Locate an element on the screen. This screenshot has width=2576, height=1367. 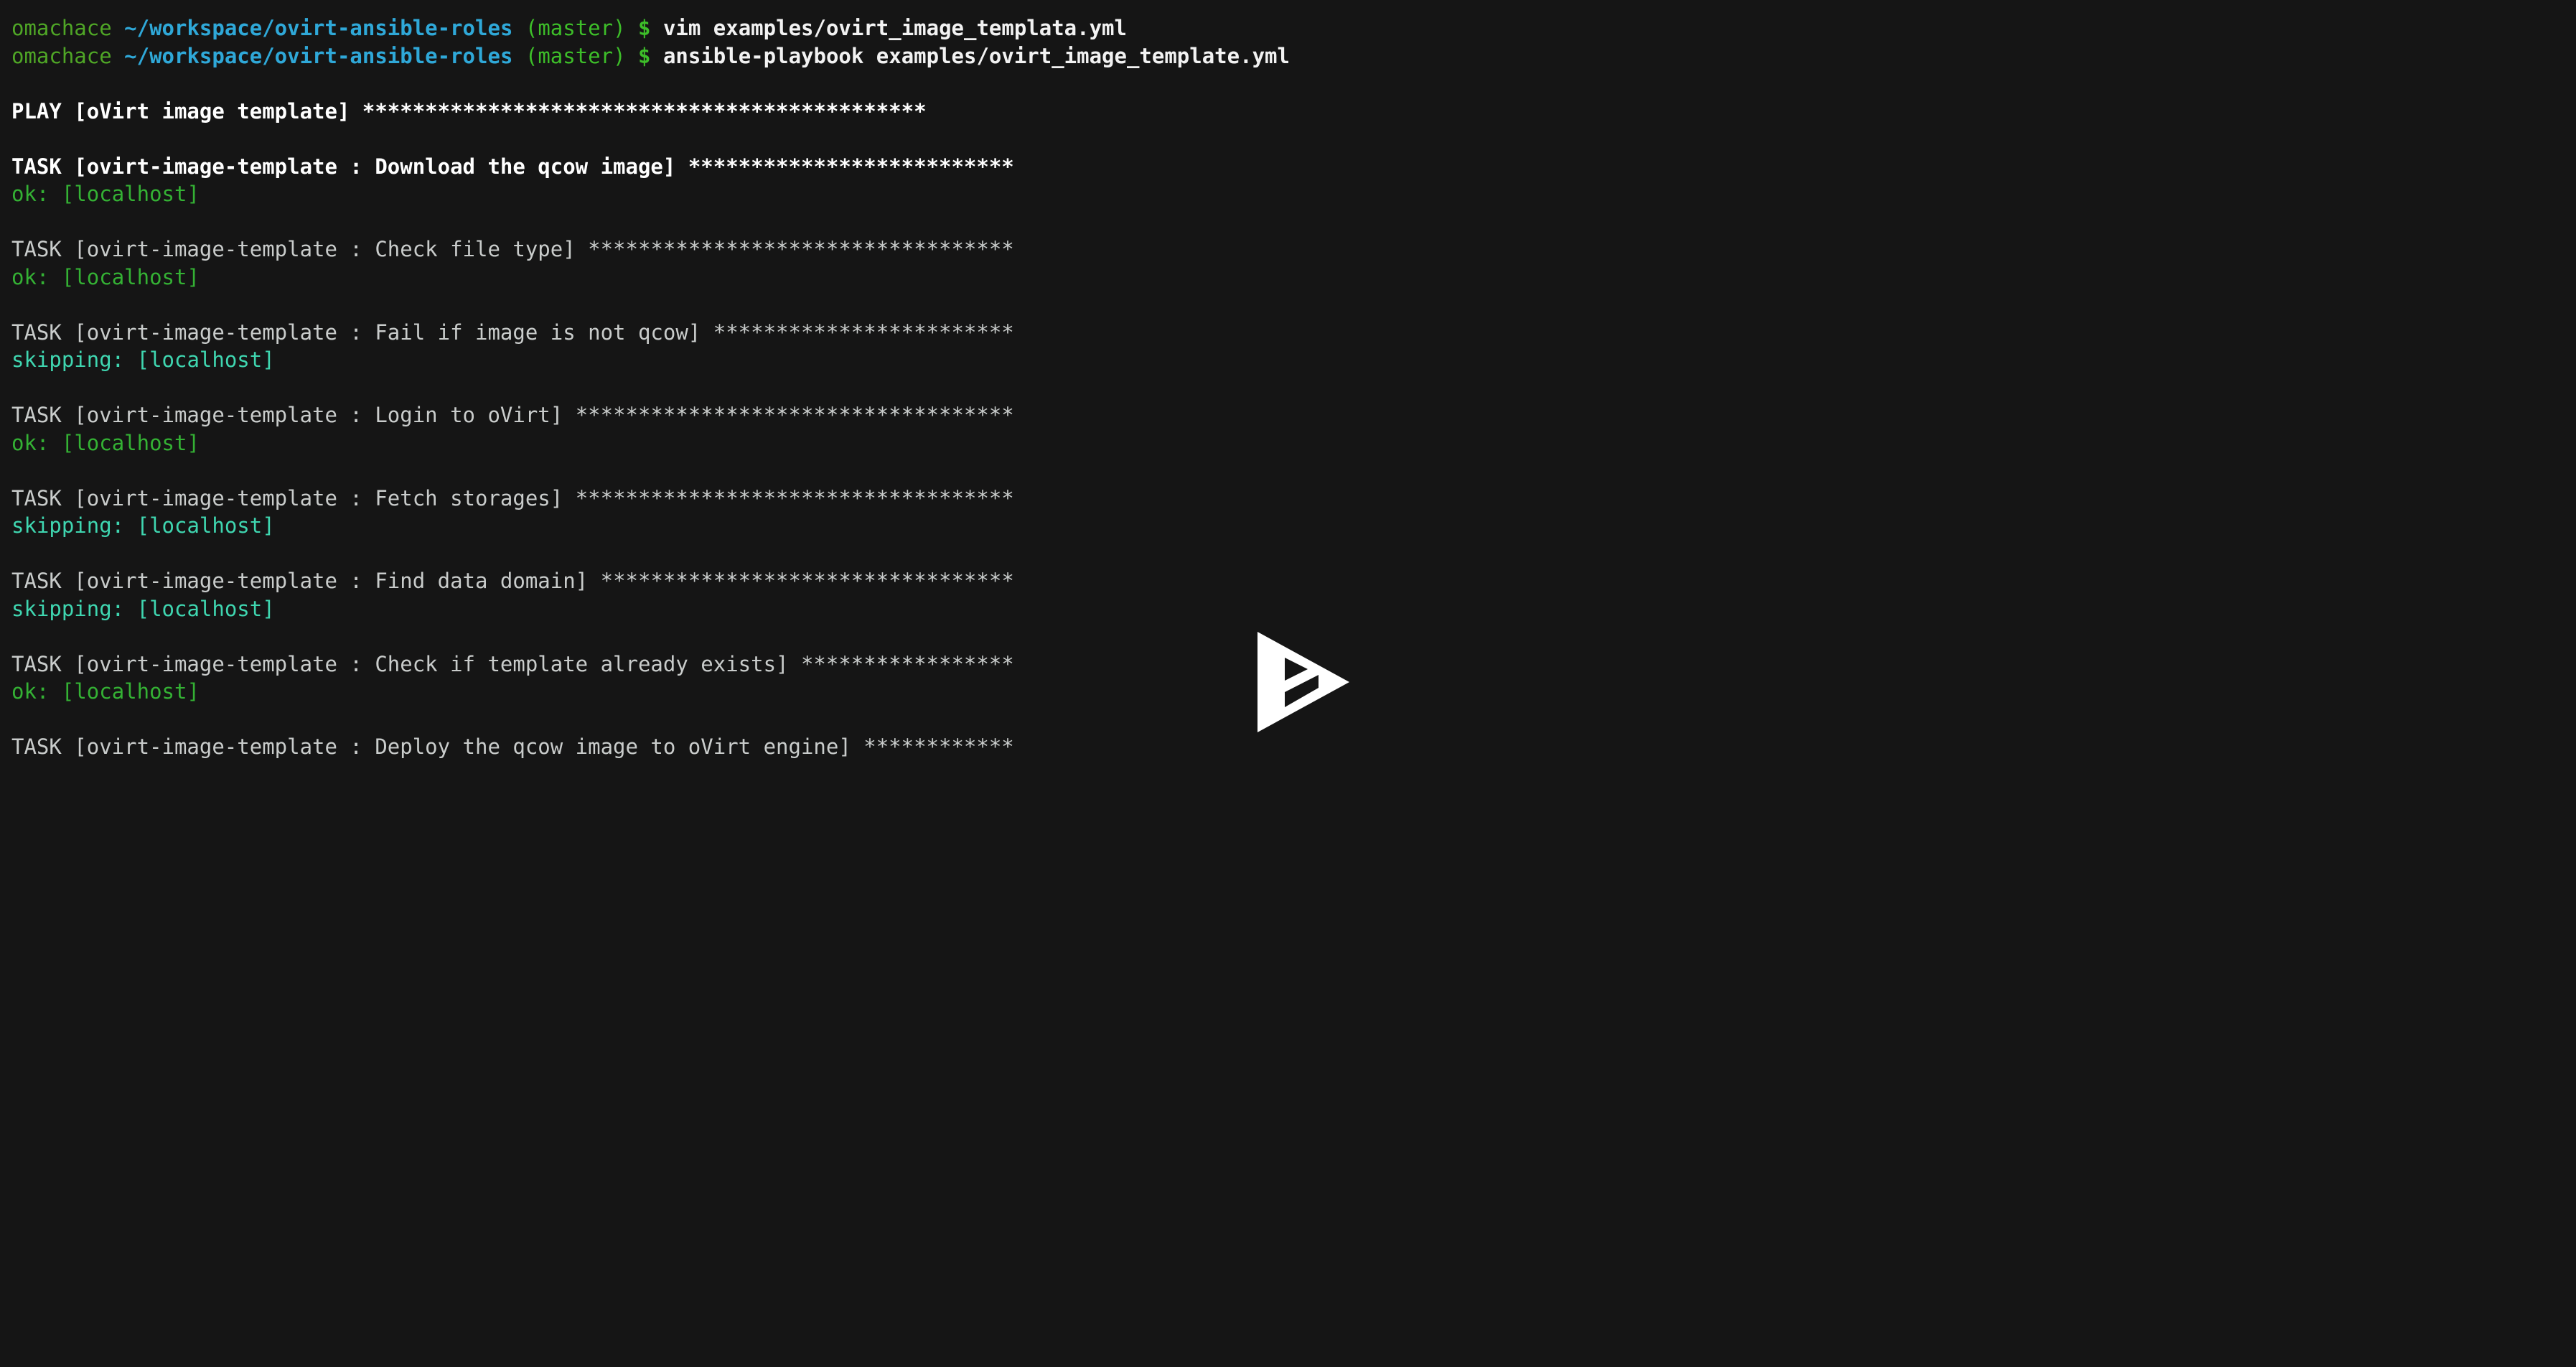
play-header-label: PLAY [oVirt image template] is located at coordinates (187, 110).